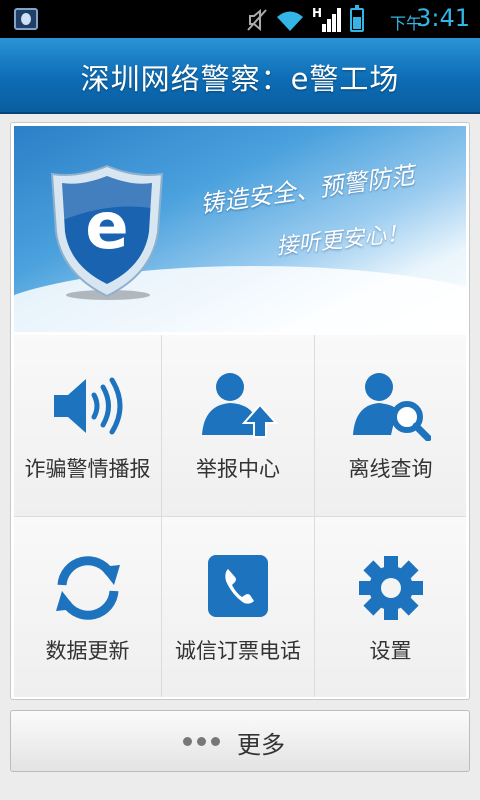 The height and width of the screenshot is (800, 480). I want to click on grid-item-data-update: 数据更新, so click(88, 607).